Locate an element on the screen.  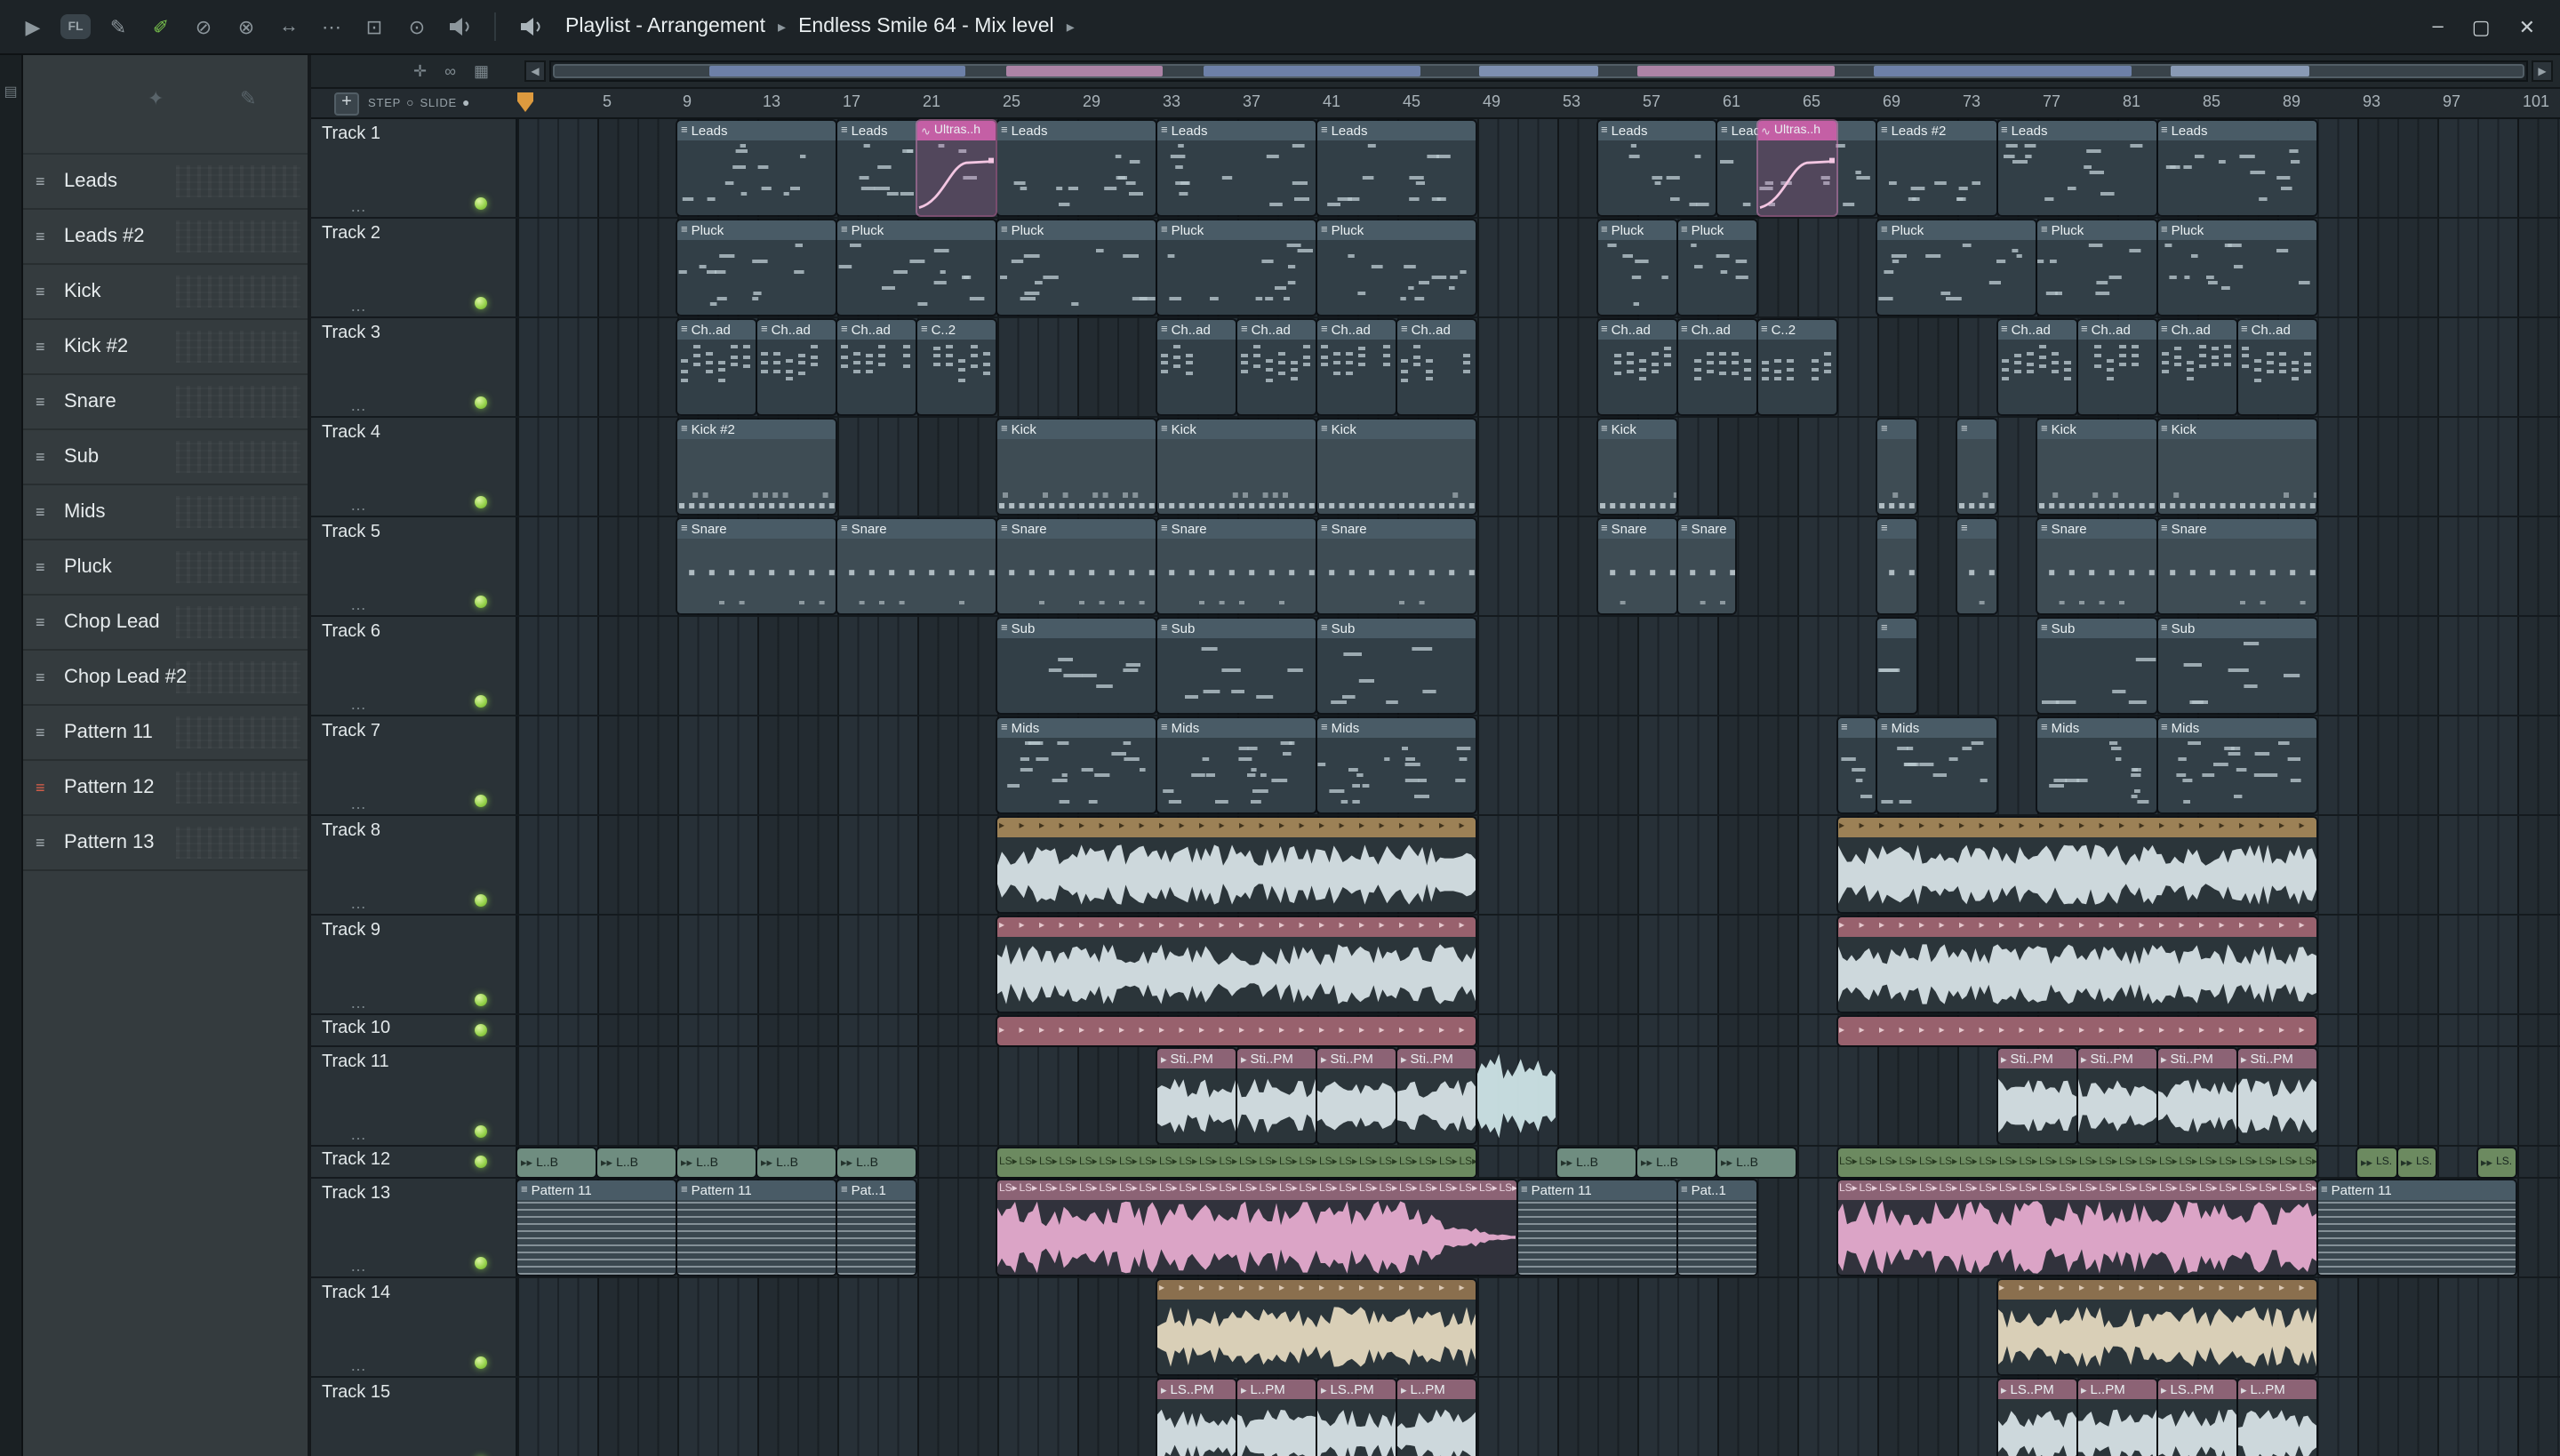
preview-speaker-icon is located at coordinates (459, 27).